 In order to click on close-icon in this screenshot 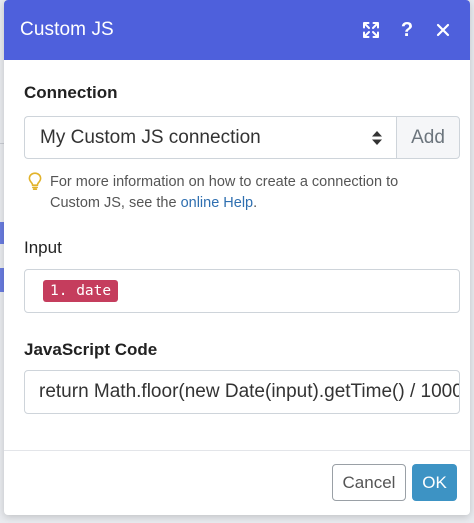, I will do `click(443, 30)`.